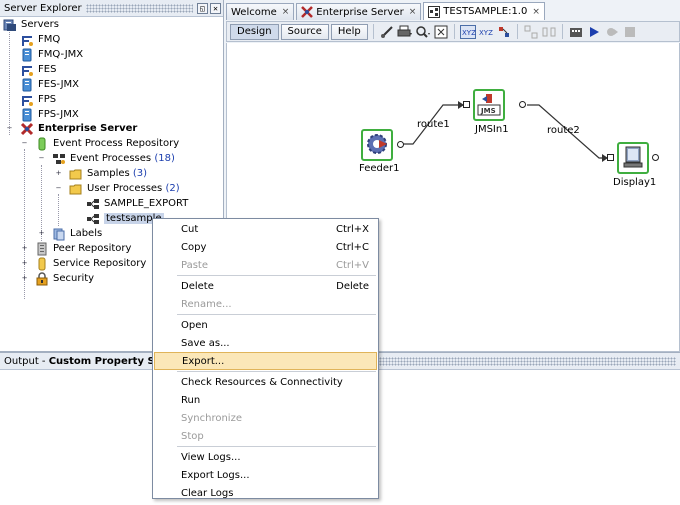 The image size is (680, 505). Describe the element at coordinates (124, 188) in the screenshot. I see `tree-node-user-processes: User Processes (2)` at that location.